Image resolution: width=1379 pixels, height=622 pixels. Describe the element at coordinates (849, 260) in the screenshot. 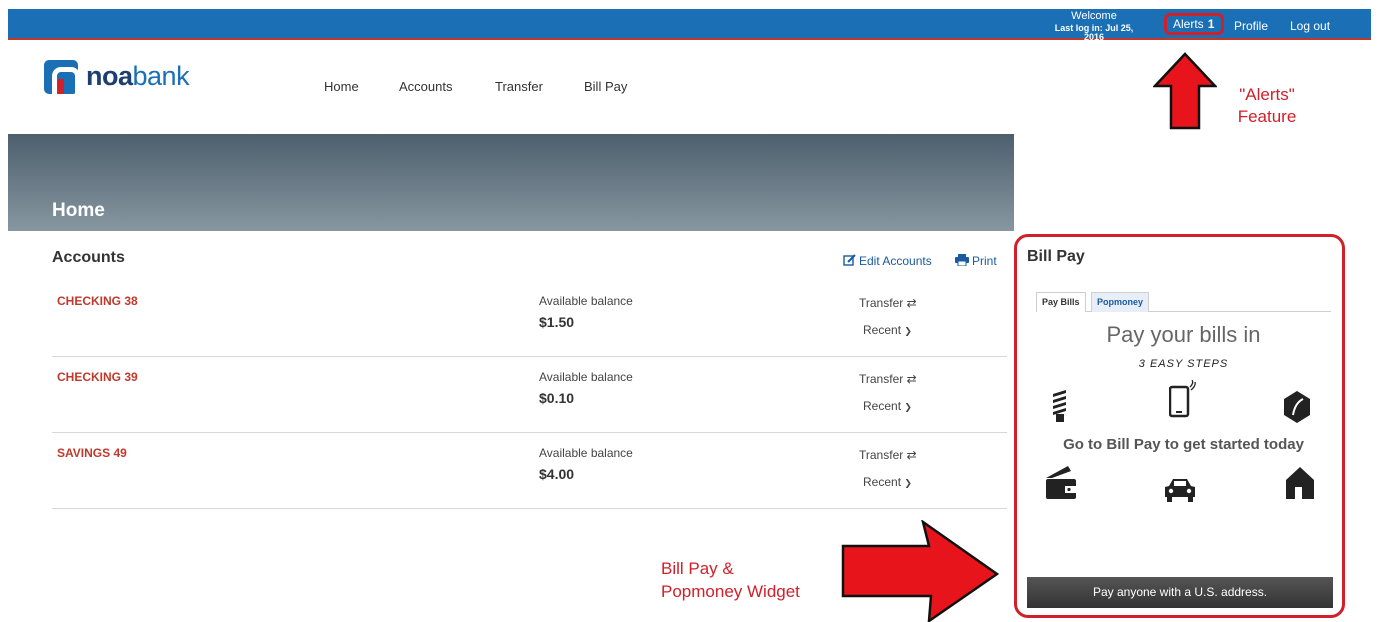

I see `edit-icon` at that location.